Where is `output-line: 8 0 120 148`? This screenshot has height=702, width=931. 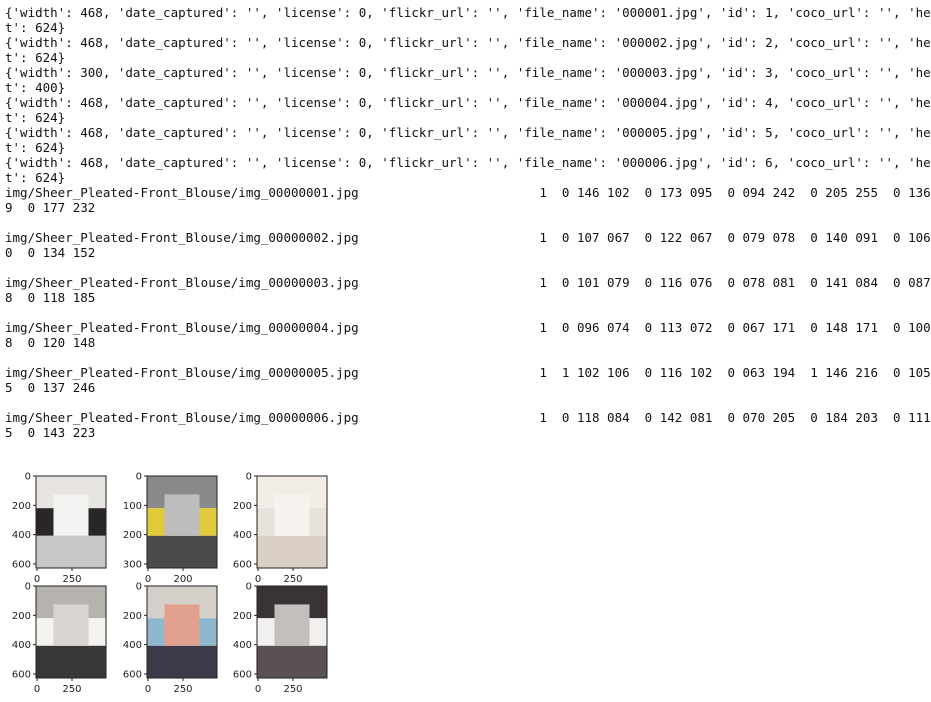
output-line: 8 0 120 148 is located at coordinates (50, 342).